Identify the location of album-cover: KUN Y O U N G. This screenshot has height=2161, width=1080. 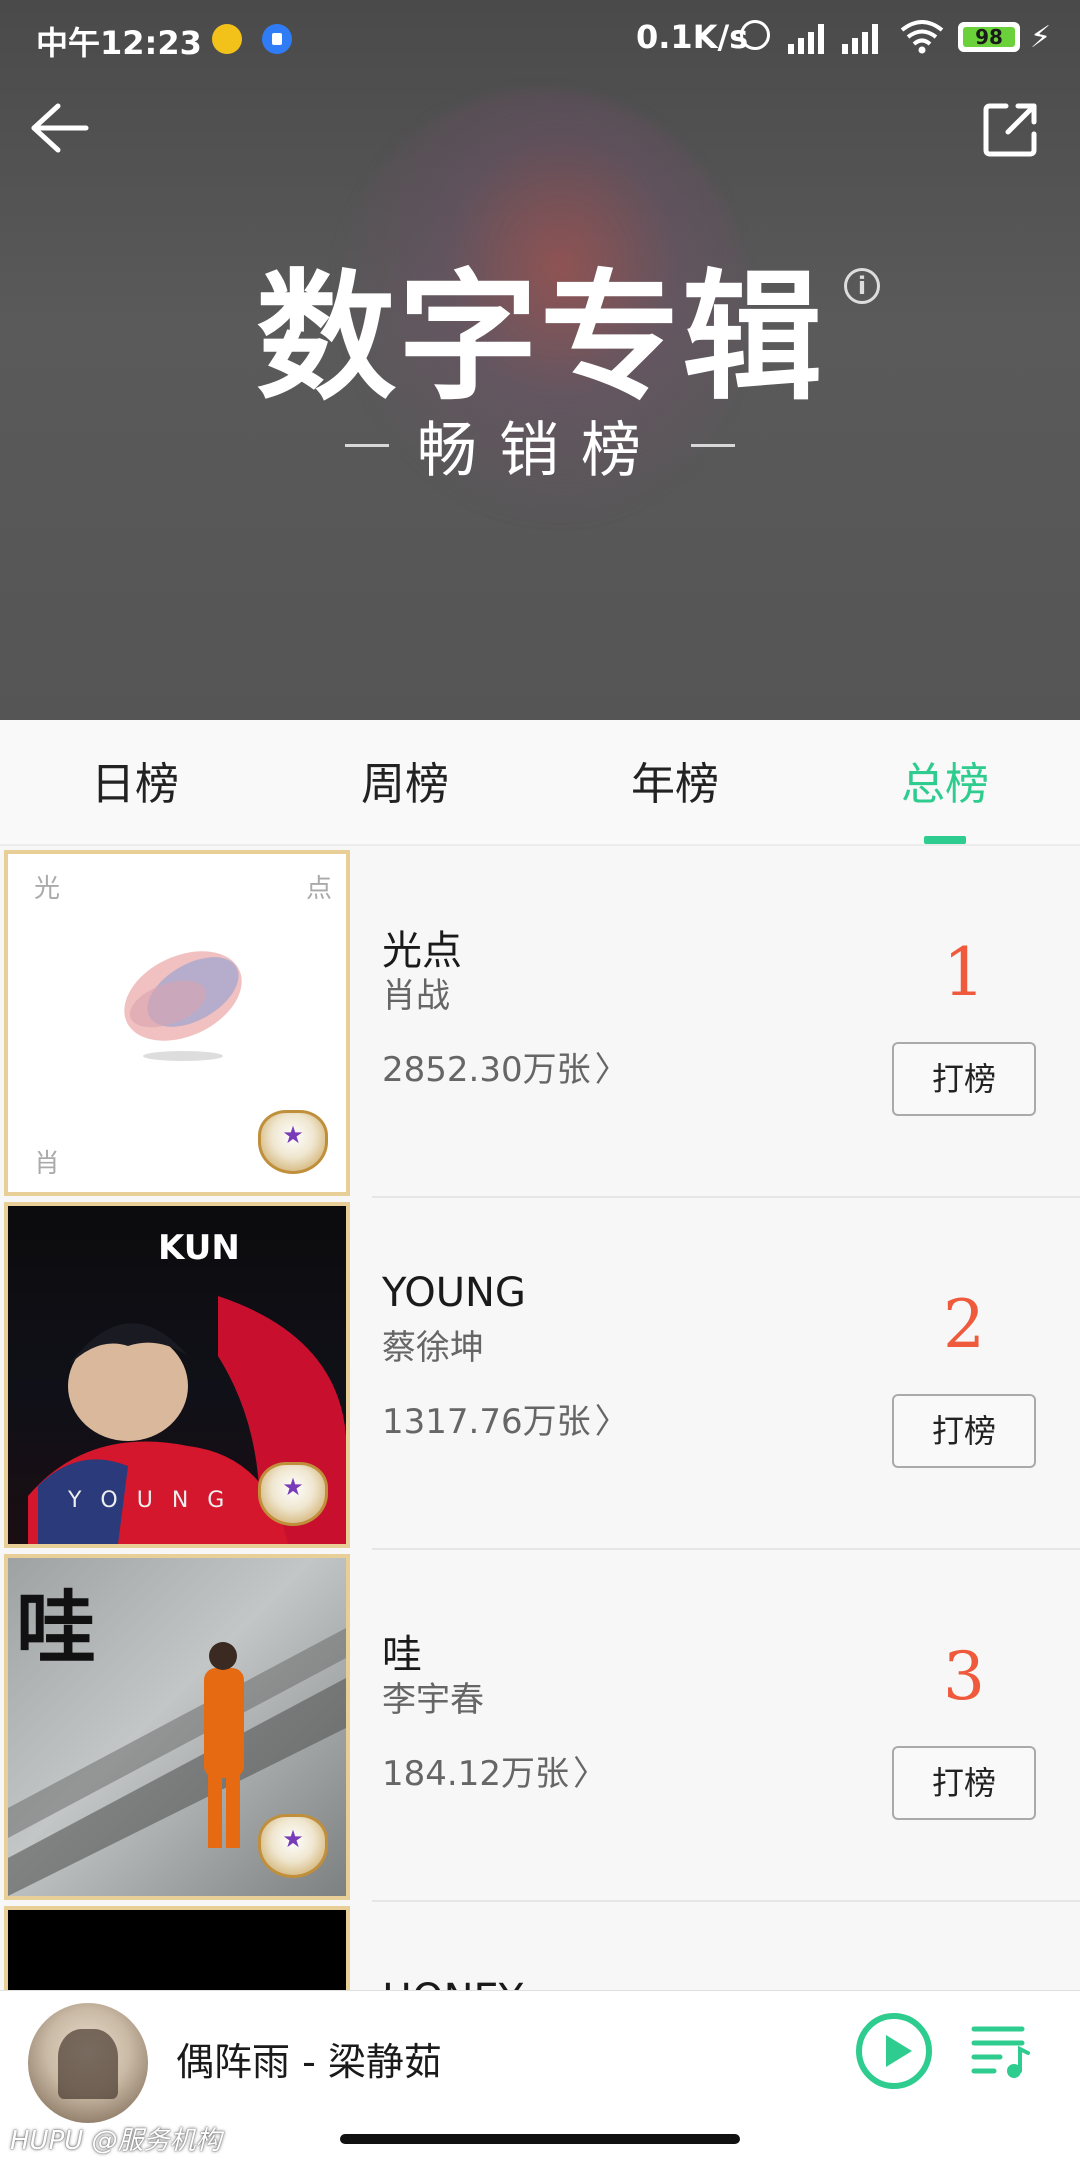
(177, 1375).